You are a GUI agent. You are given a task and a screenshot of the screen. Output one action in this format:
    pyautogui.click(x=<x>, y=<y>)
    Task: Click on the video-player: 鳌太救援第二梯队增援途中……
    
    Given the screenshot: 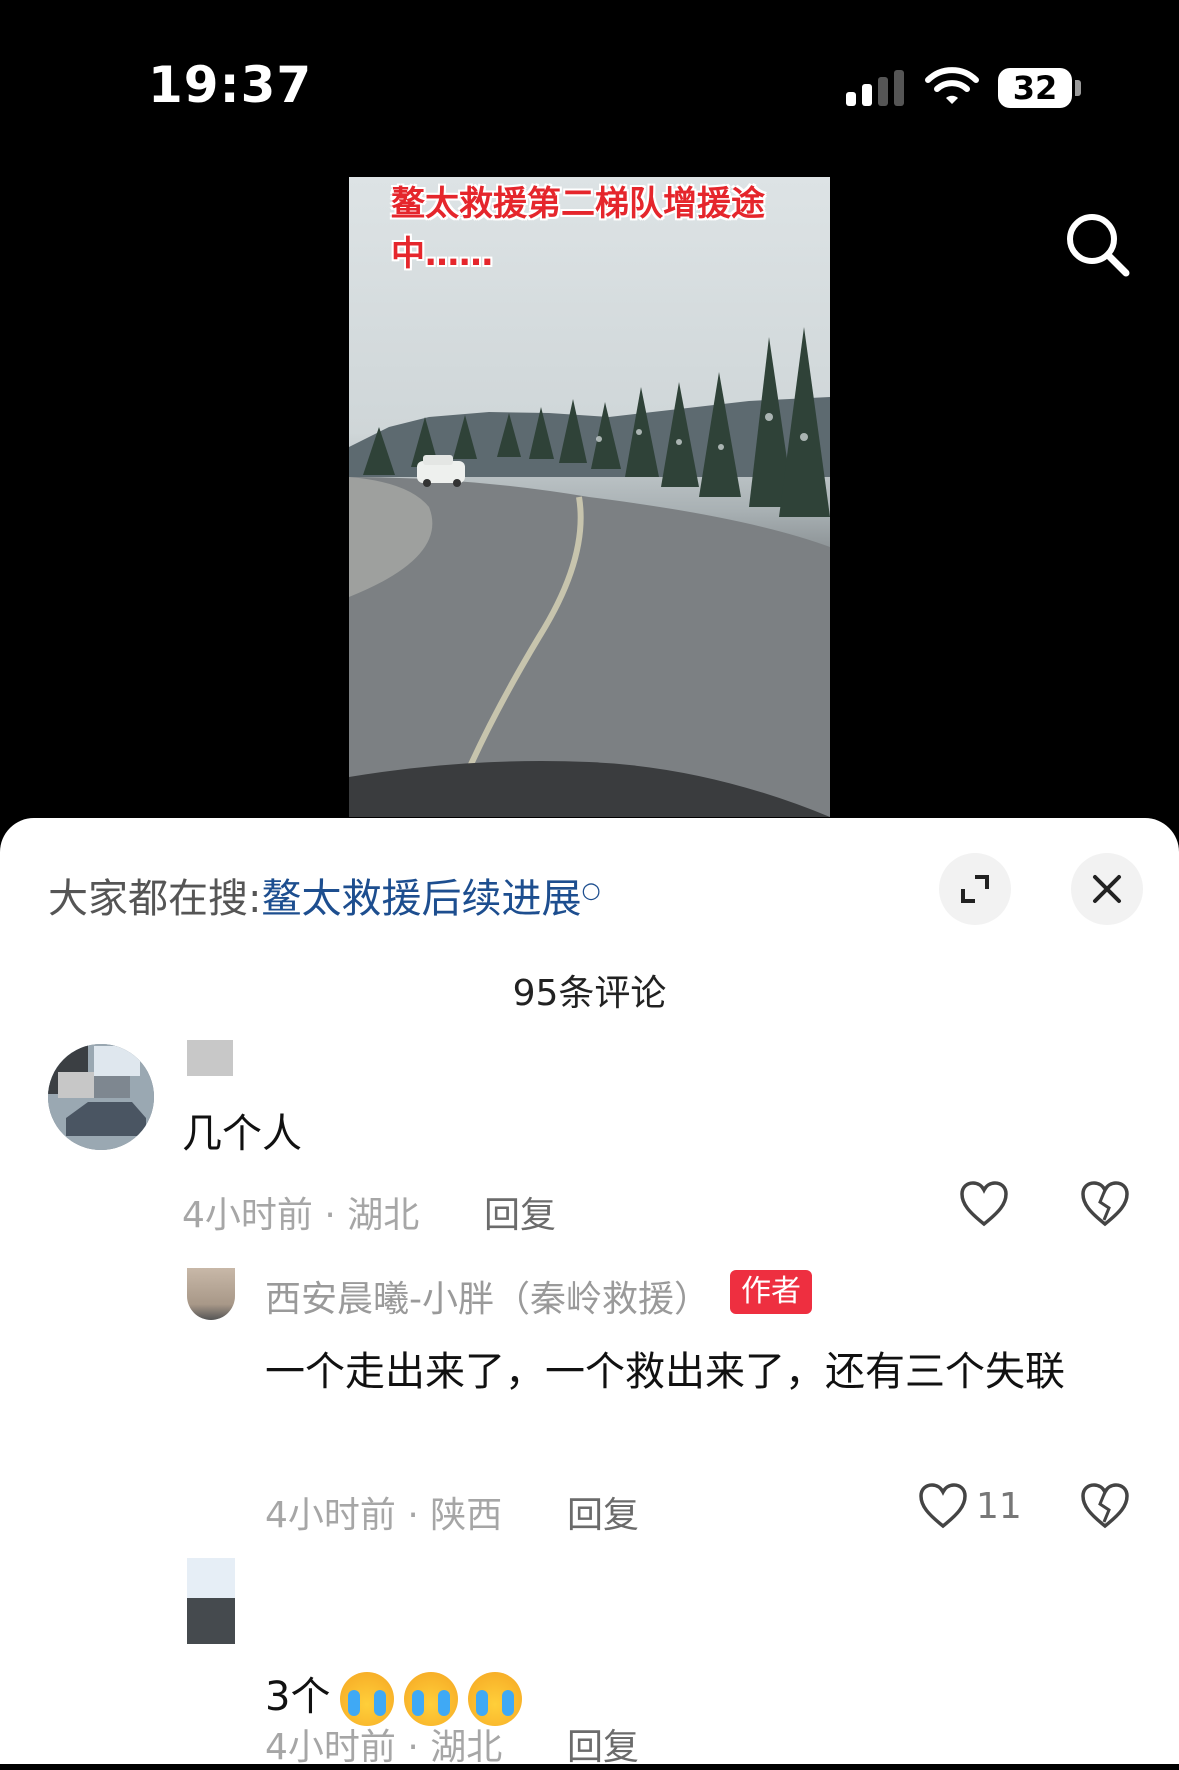 What is the action you would take?
    pyautogui.click(x=589, y=497)
    